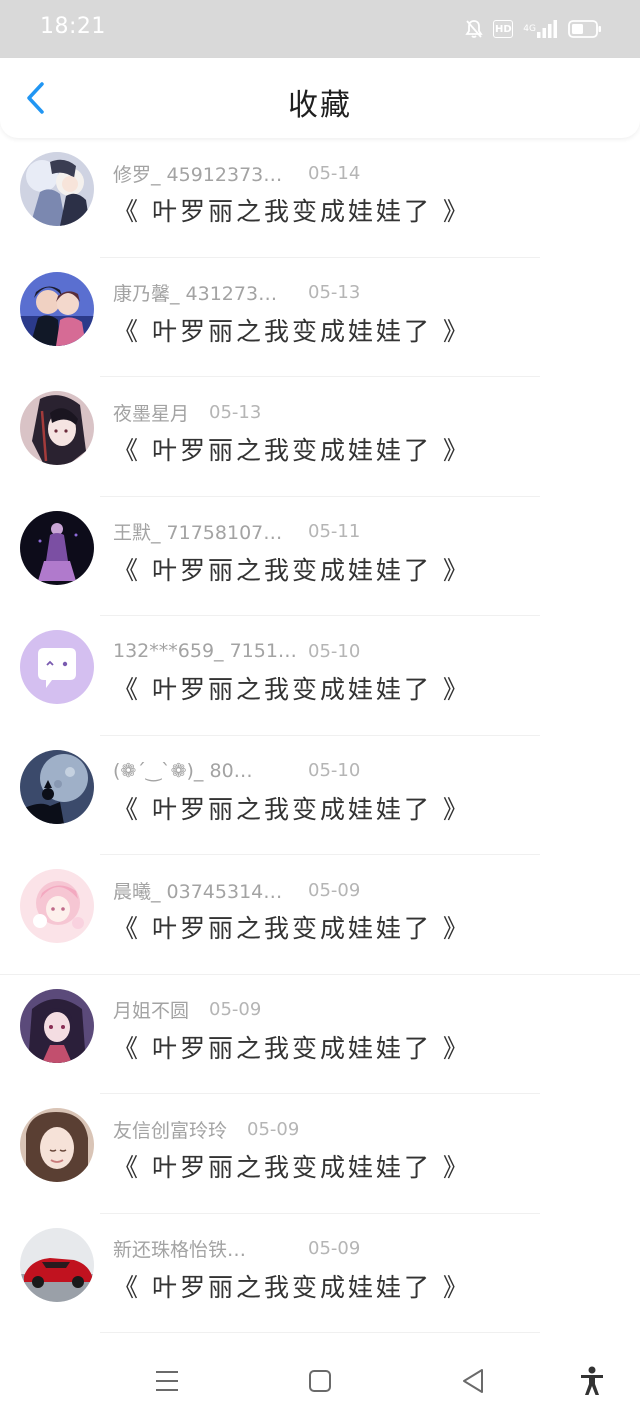  Describe the element at coordinates (474, 29) in the screenshot. I see `mute-icon` at that location.